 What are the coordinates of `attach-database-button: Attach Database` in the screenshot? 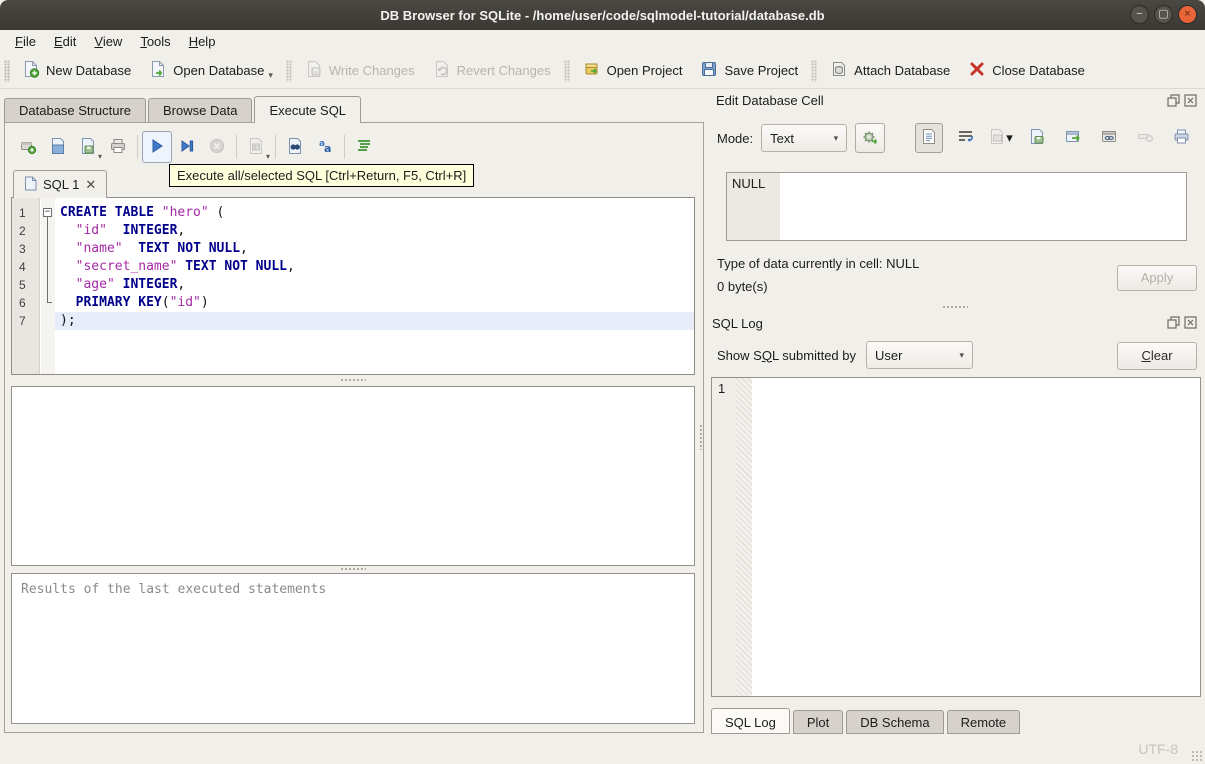 It's located at (890, 70).